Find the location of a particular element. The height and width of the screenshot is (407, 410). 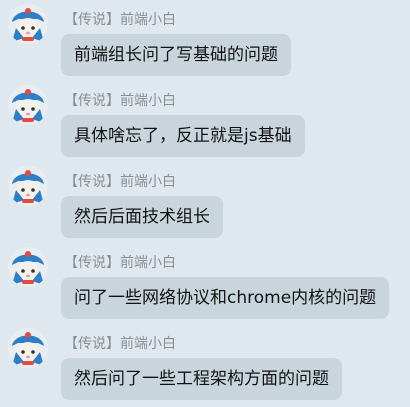

message-bubble: 具体啥忘了，反正就是js基础 is located at coordinates (183, 136).